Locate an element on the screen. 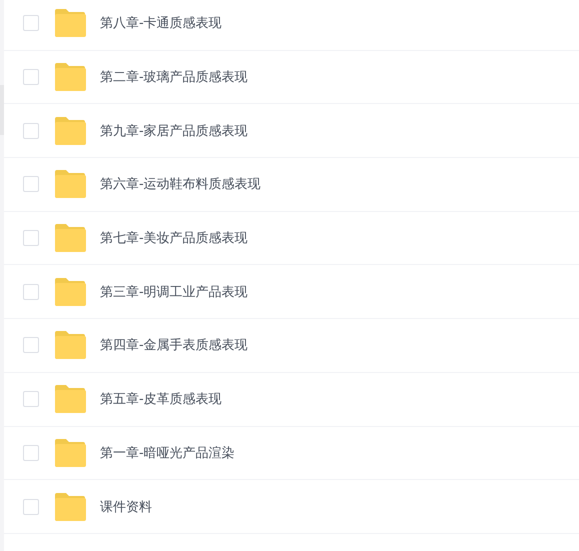 The image size is (579, 551). folder-name: 第二章-玻璃产品质感表现 is located at coordinates (174, 77).